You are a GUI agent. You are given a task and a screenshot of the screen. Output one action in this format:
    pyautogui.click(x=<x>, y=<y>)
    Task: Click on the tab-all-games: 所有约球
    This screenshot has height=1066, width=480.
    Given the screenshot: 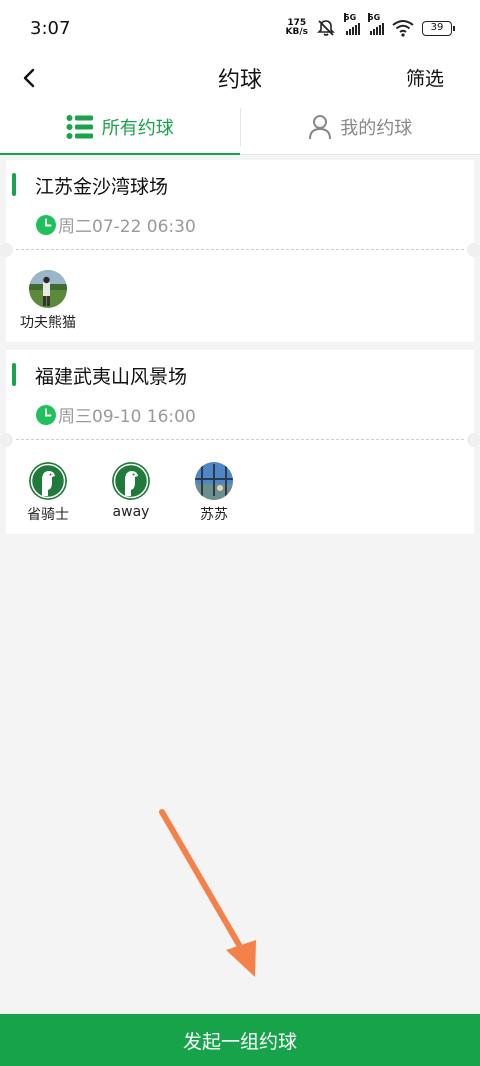 What is the action you would take?
    pyautogui.click(x=120, y=127)
    